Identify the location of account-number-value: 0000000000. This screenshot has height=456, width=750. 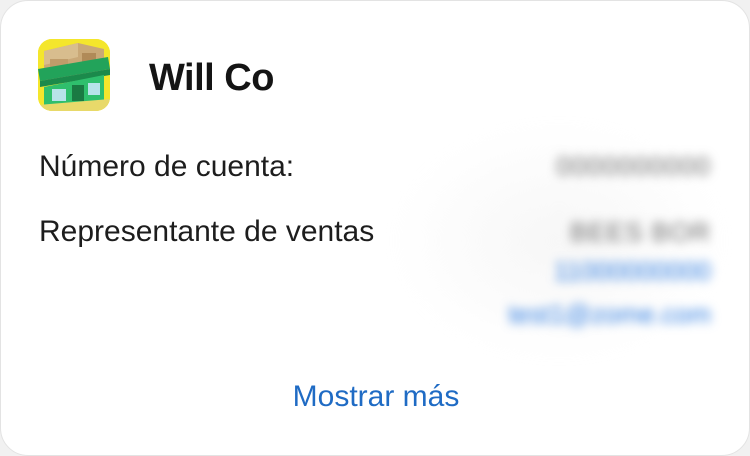
(633, 166).